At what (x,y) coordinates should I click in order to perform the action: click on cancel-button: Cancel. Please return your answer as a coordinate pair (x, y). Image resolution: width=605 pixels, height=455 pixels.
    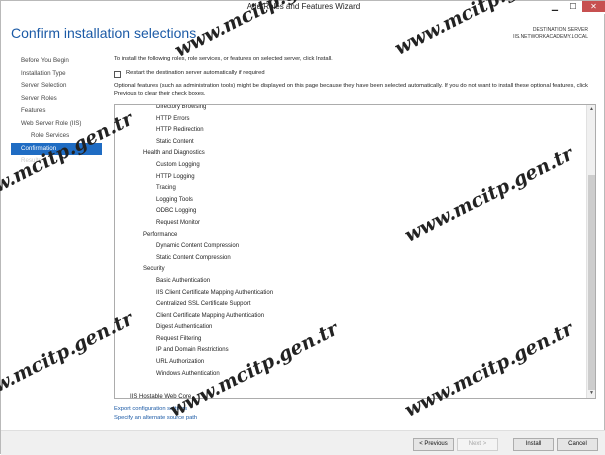
    Looking at the image, I should click on (577, 444).